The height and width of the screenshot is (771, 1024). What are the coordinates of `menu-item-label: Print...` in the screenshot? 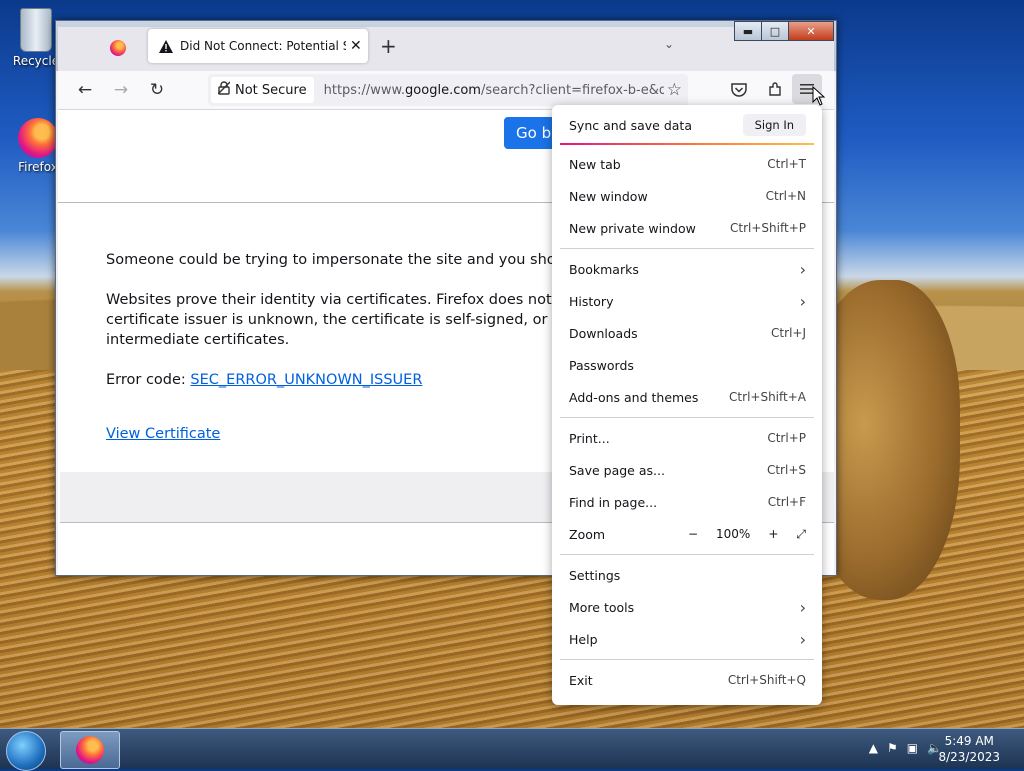 It's located at (589, 438).